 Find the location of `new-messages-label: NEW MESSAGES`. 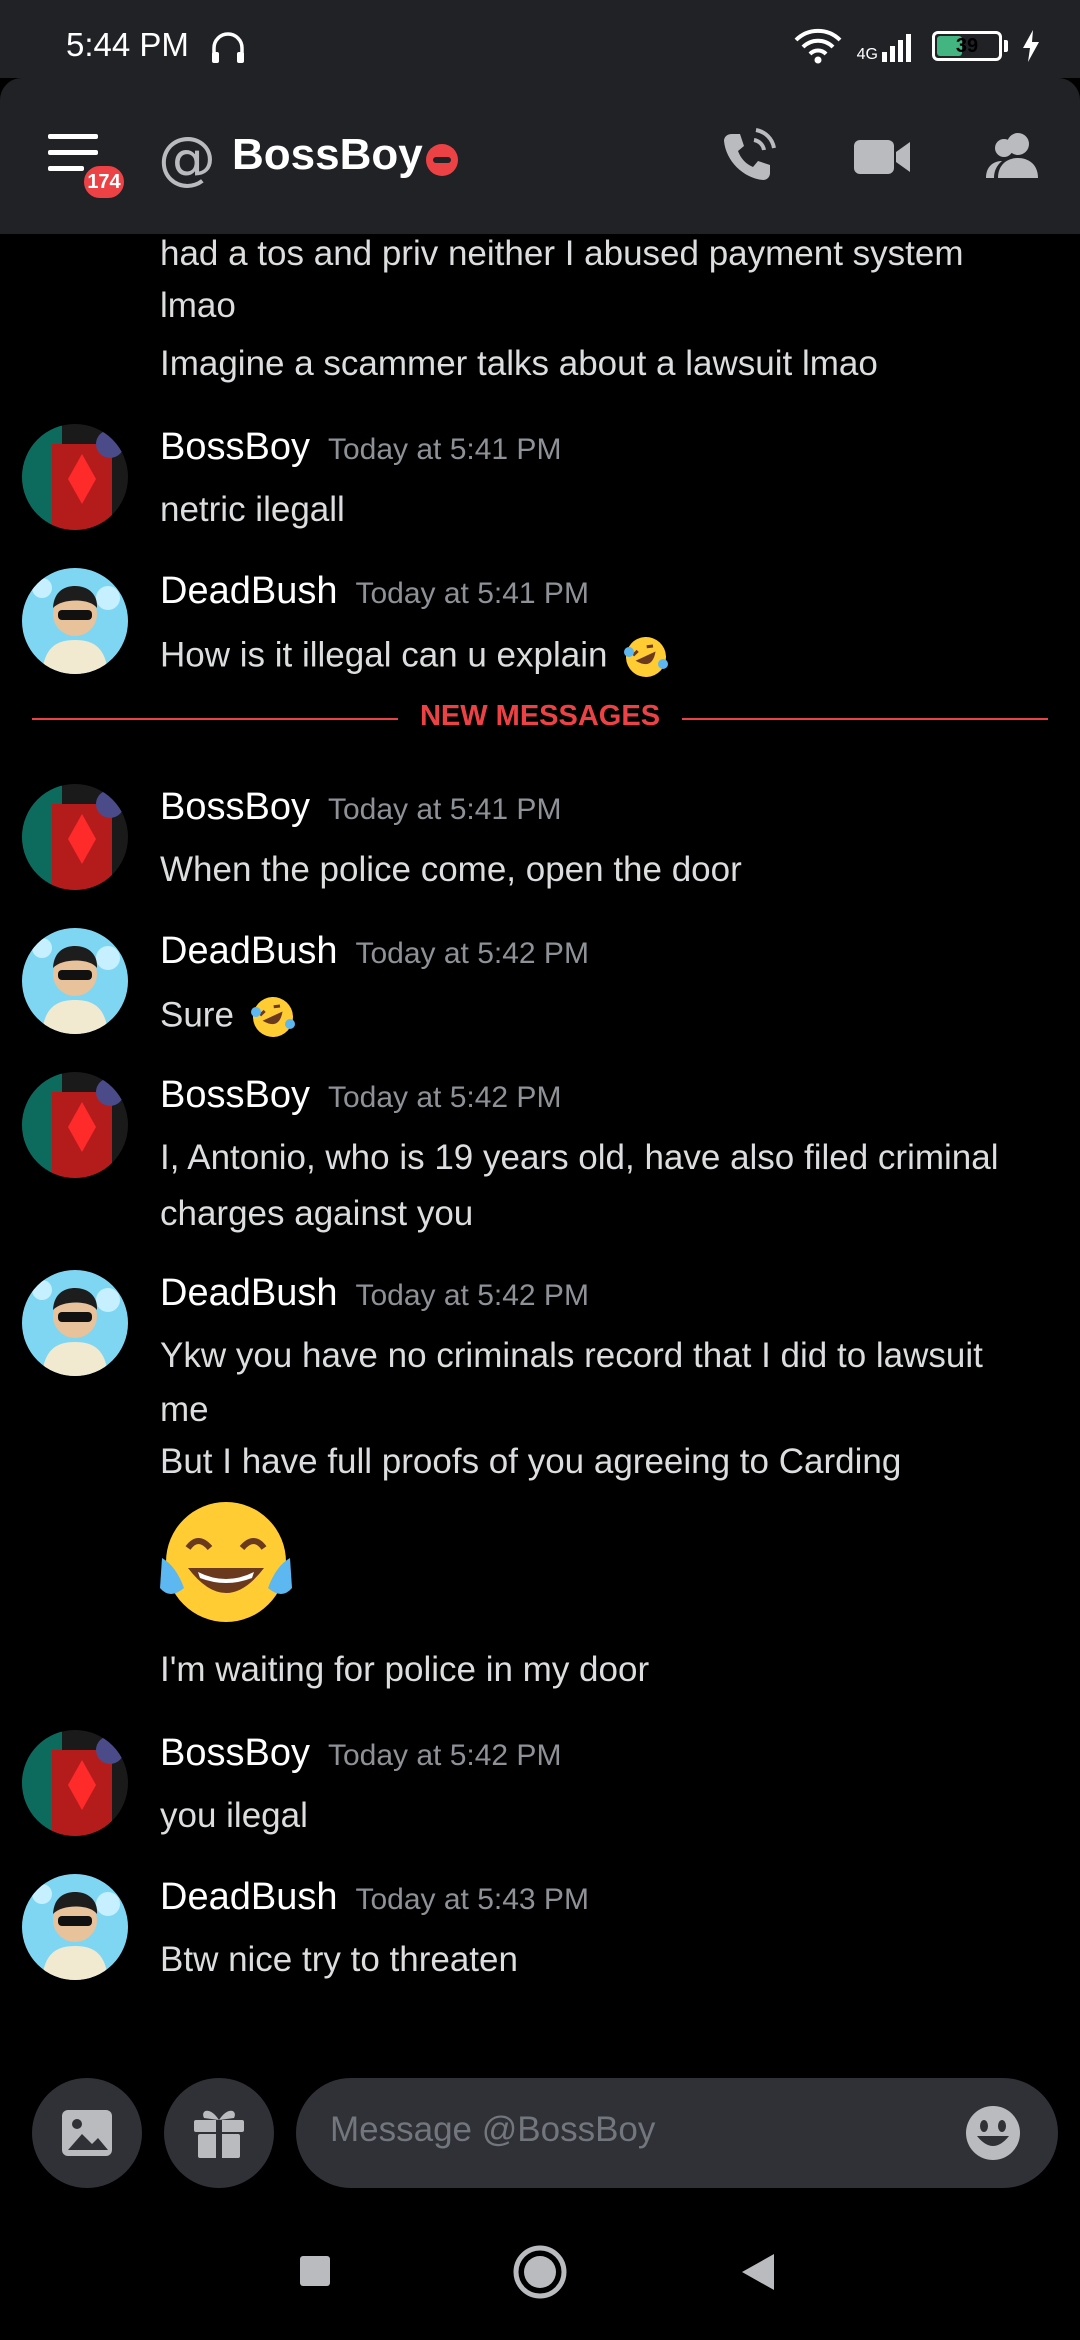

new-messages-label: NEW MESSAGES is located at coordinates (540, 716).